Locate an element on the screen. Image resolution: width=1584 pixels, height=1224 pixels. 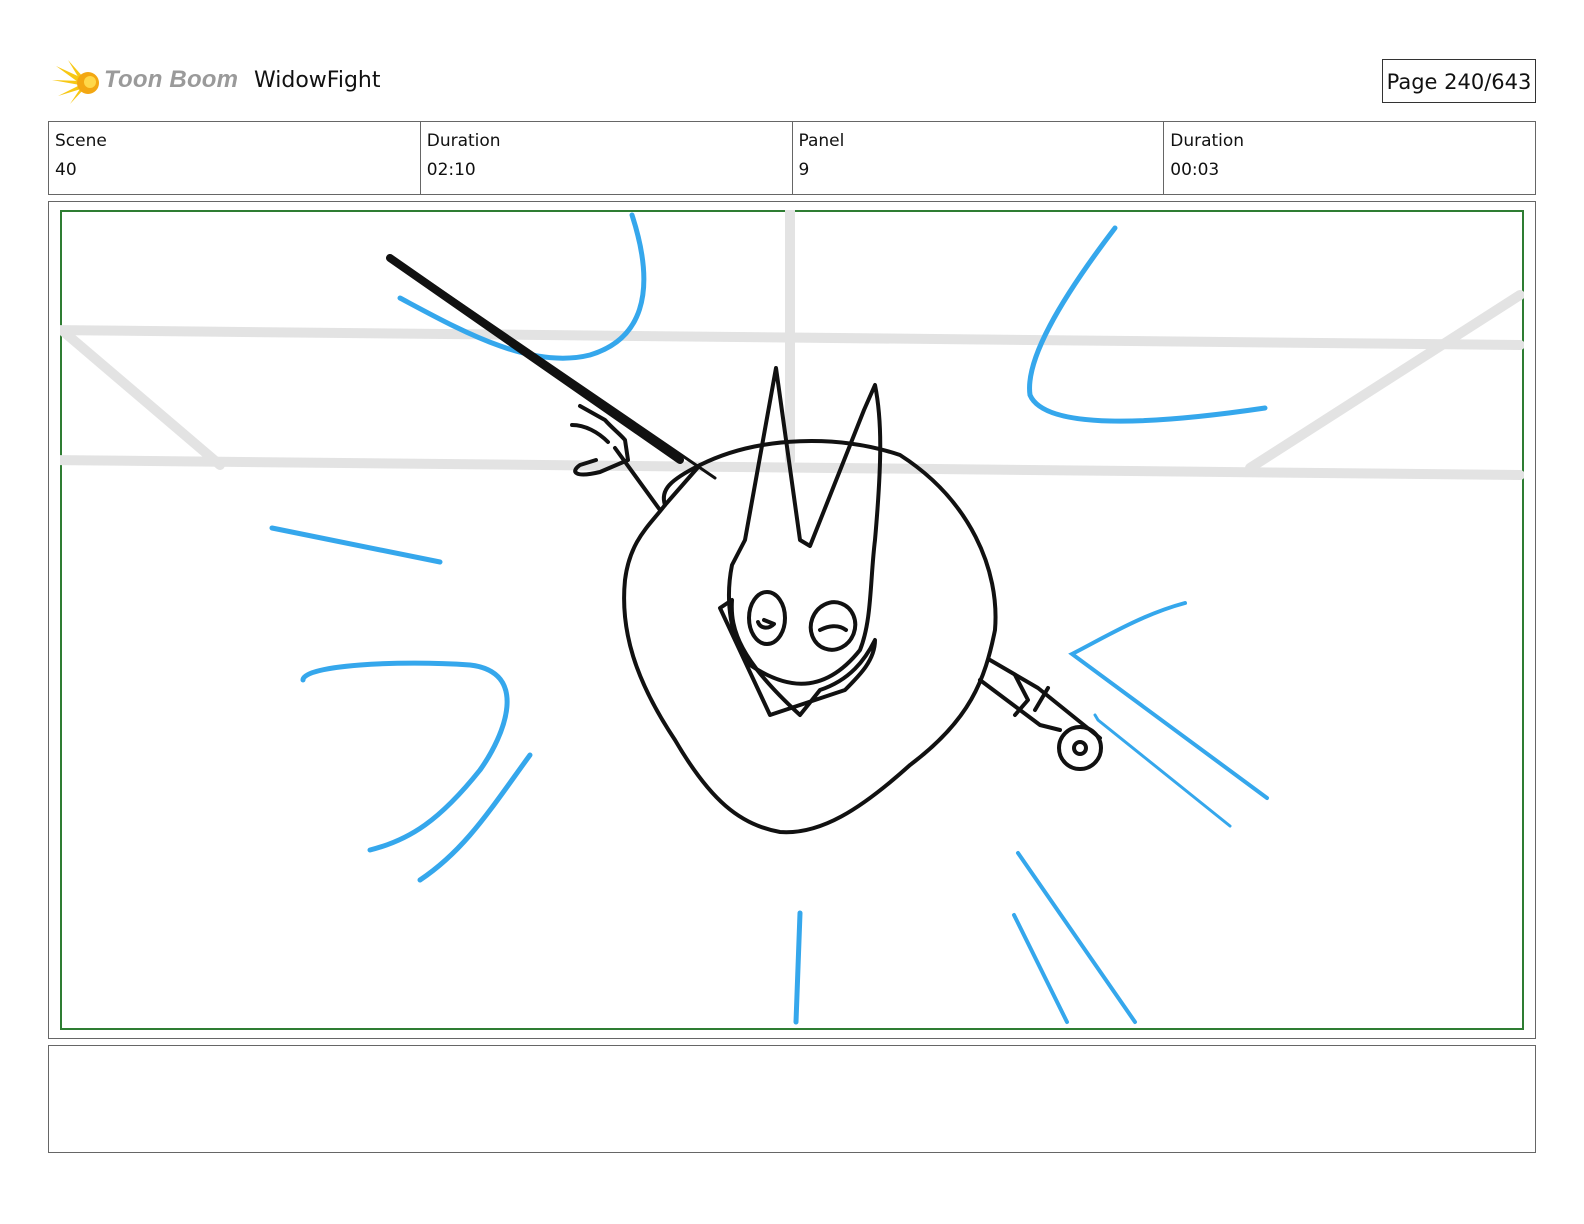
panel-duration-cell: Duration 00:03 is located at coordinates (1349, 158).